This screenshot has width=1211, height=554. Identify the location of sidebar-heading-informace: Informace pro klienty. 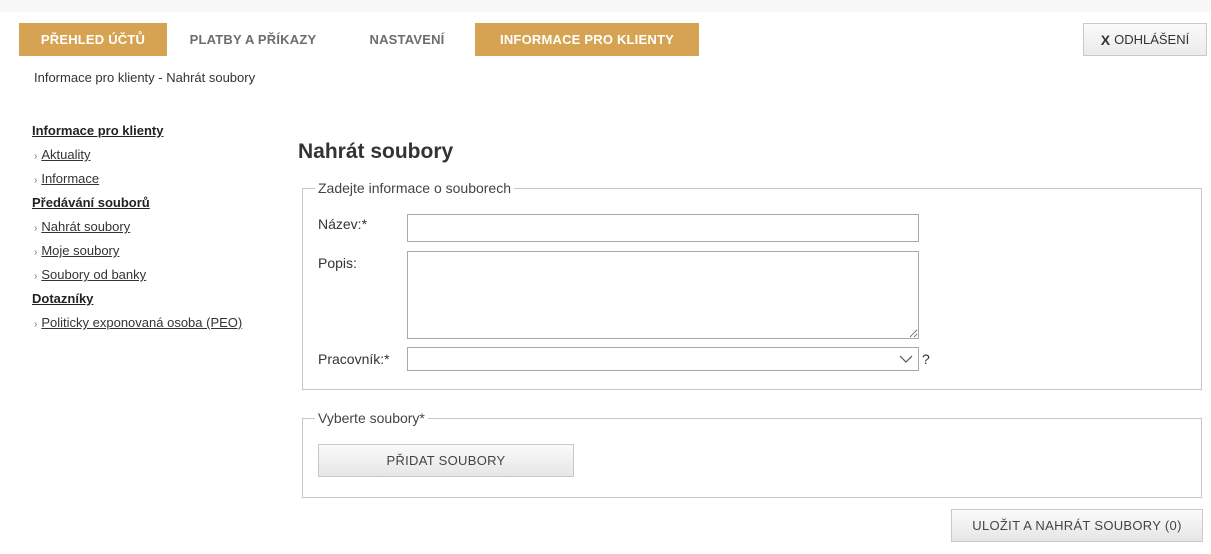
(157, 133).